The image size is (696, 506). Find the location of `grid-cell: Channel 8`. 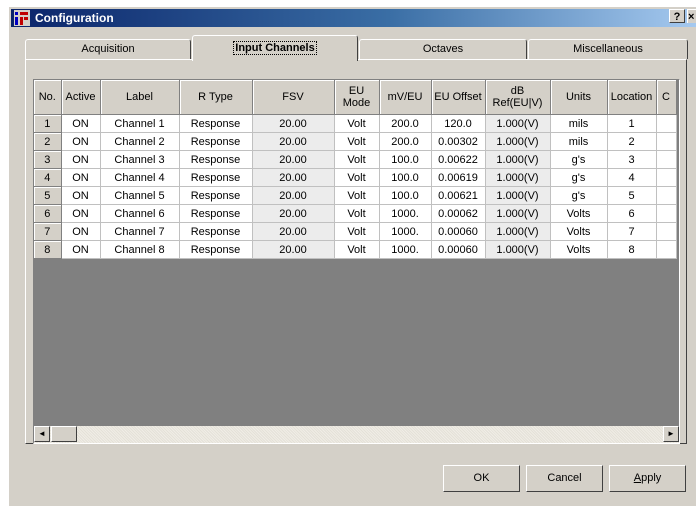

grid-cell: Channel 8 is located at coordinates (140, 249).